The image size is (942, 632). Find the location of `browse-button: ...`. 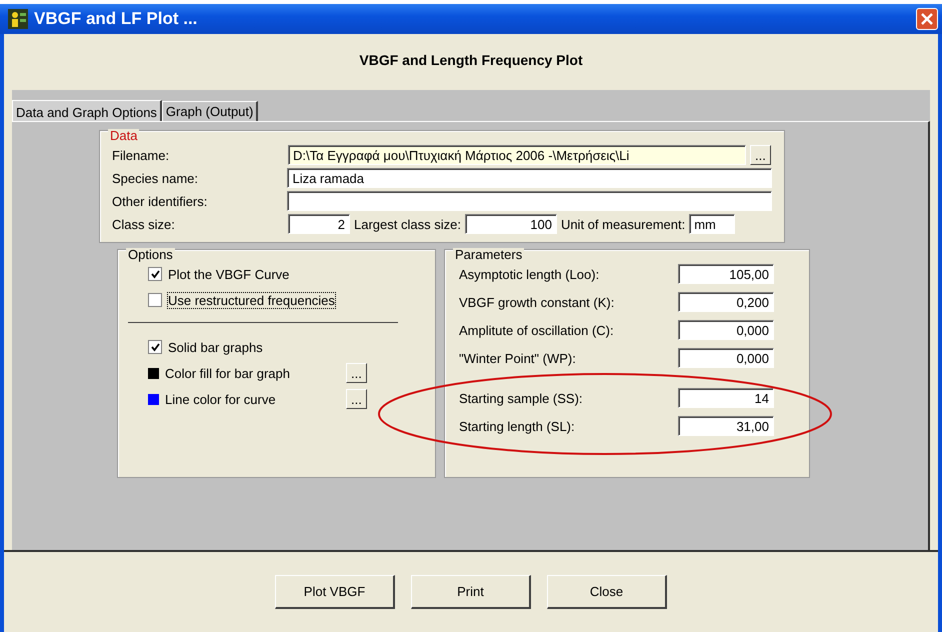

browse-button: ... is located at coordinates (760, 155).